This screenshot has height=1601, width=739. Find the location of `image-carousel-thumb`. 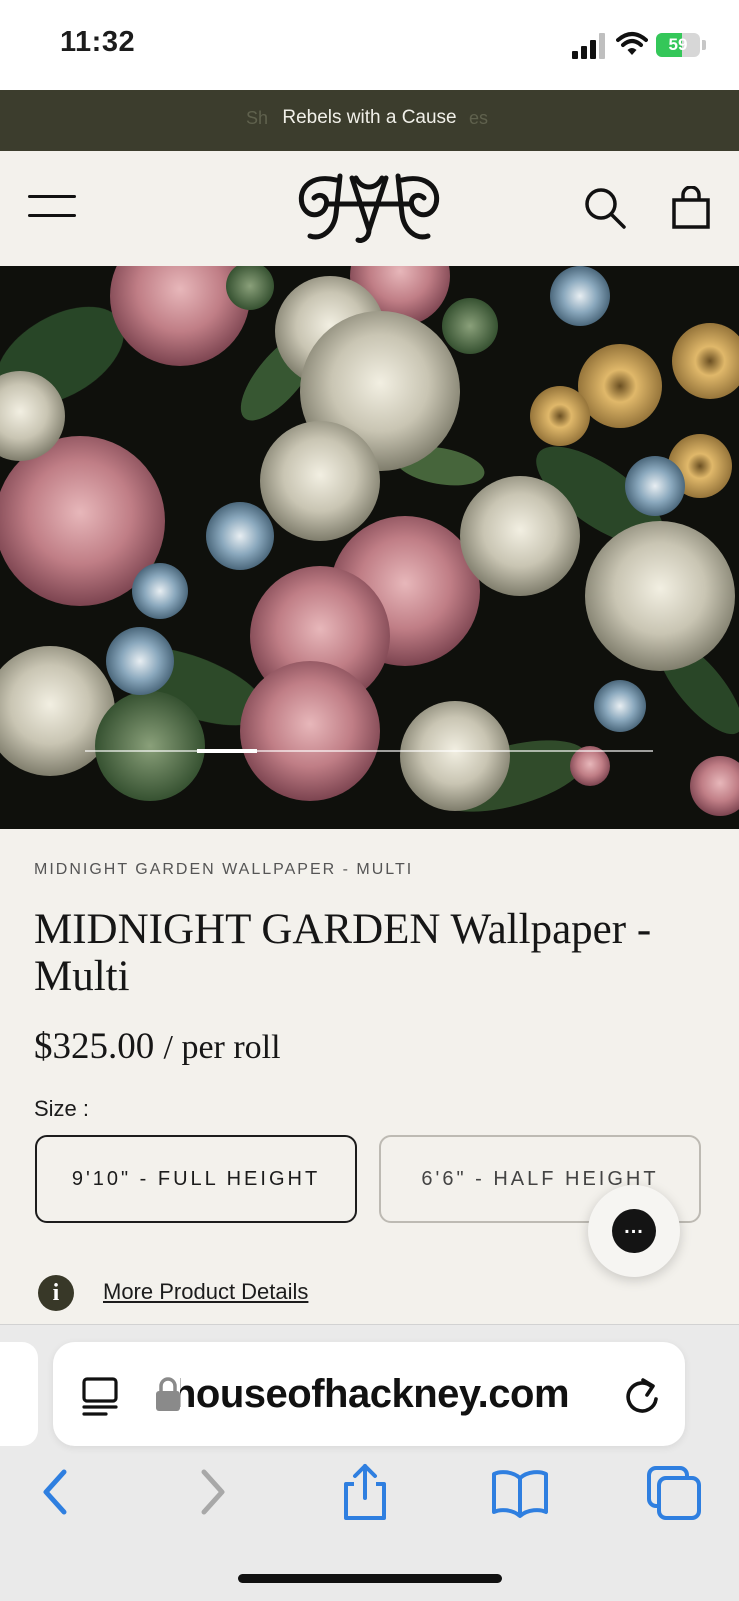

image-carousel-thumb is located at coordinates (226, 751).